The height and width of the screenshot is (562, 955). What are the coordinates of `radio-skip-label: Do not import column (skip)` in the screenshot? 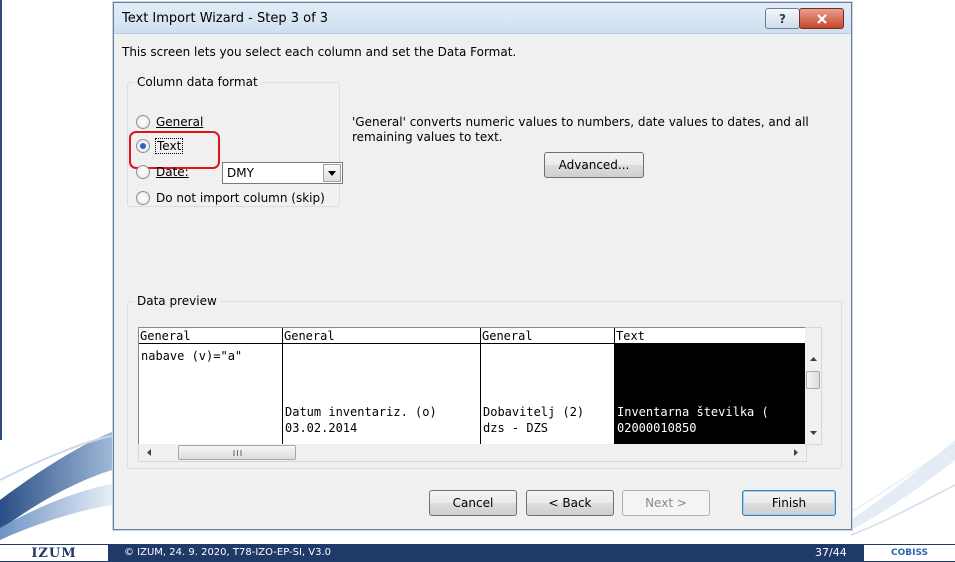 It's located at (240, 198).